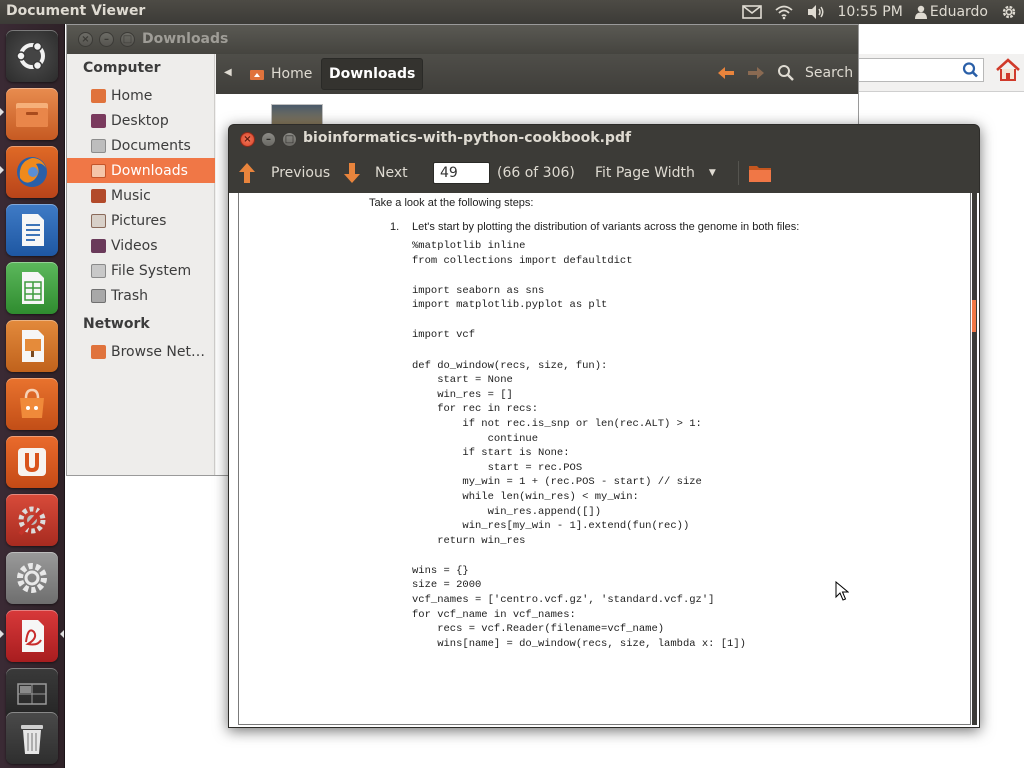 This screenshot has width=1024, height=768. I want to click on user-menu: Eduardo, so click(951, 12).